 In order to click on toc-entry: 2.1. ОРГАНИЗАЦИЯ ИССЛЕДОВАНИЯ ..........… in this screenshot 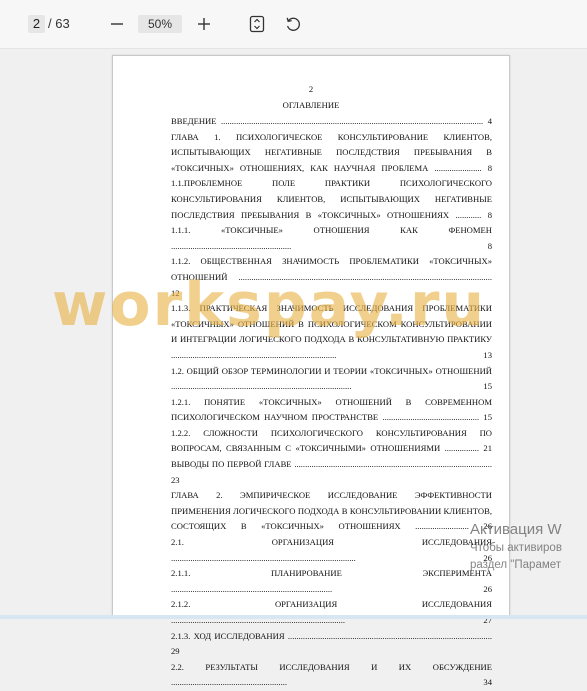, I will do `click(331, 550)`.